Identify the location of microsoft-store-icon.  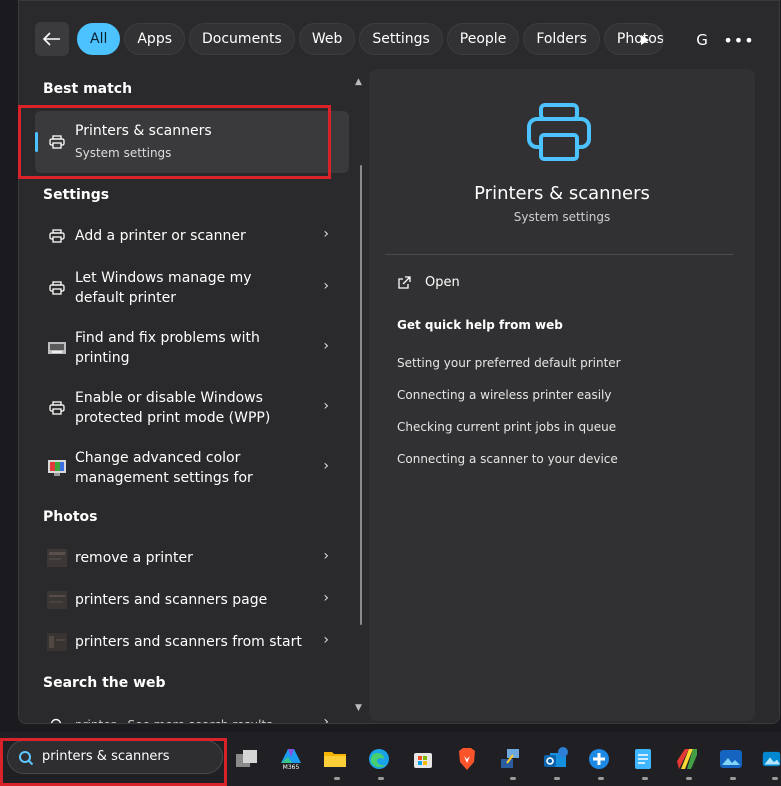
(423, 759).